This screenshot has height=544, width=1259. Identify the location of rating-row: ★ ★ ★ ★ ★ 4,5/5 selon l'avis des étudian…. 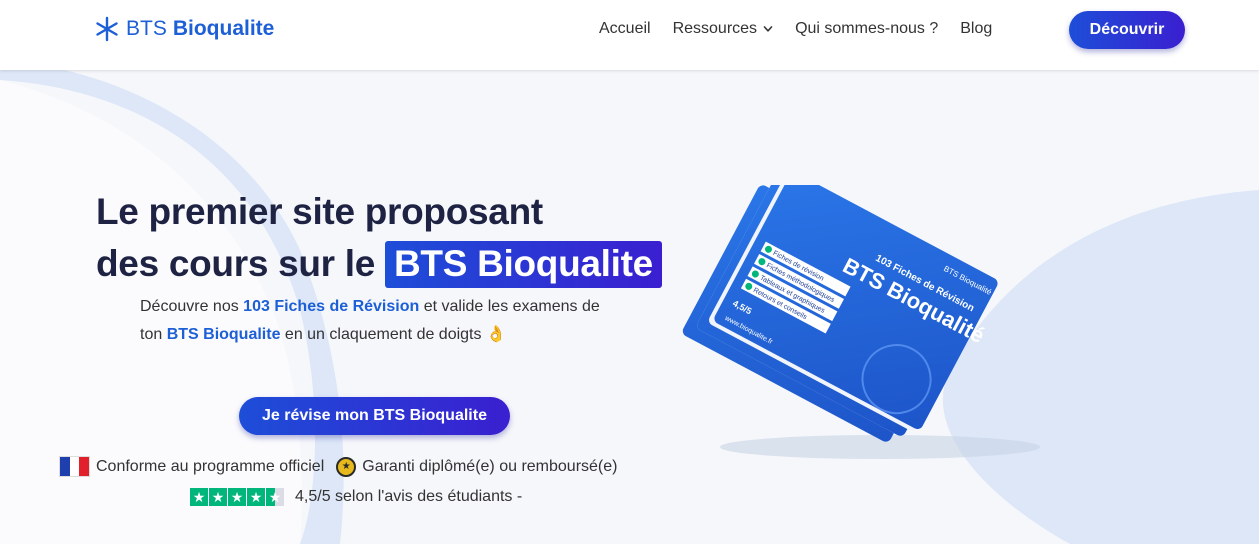
(356, 497).